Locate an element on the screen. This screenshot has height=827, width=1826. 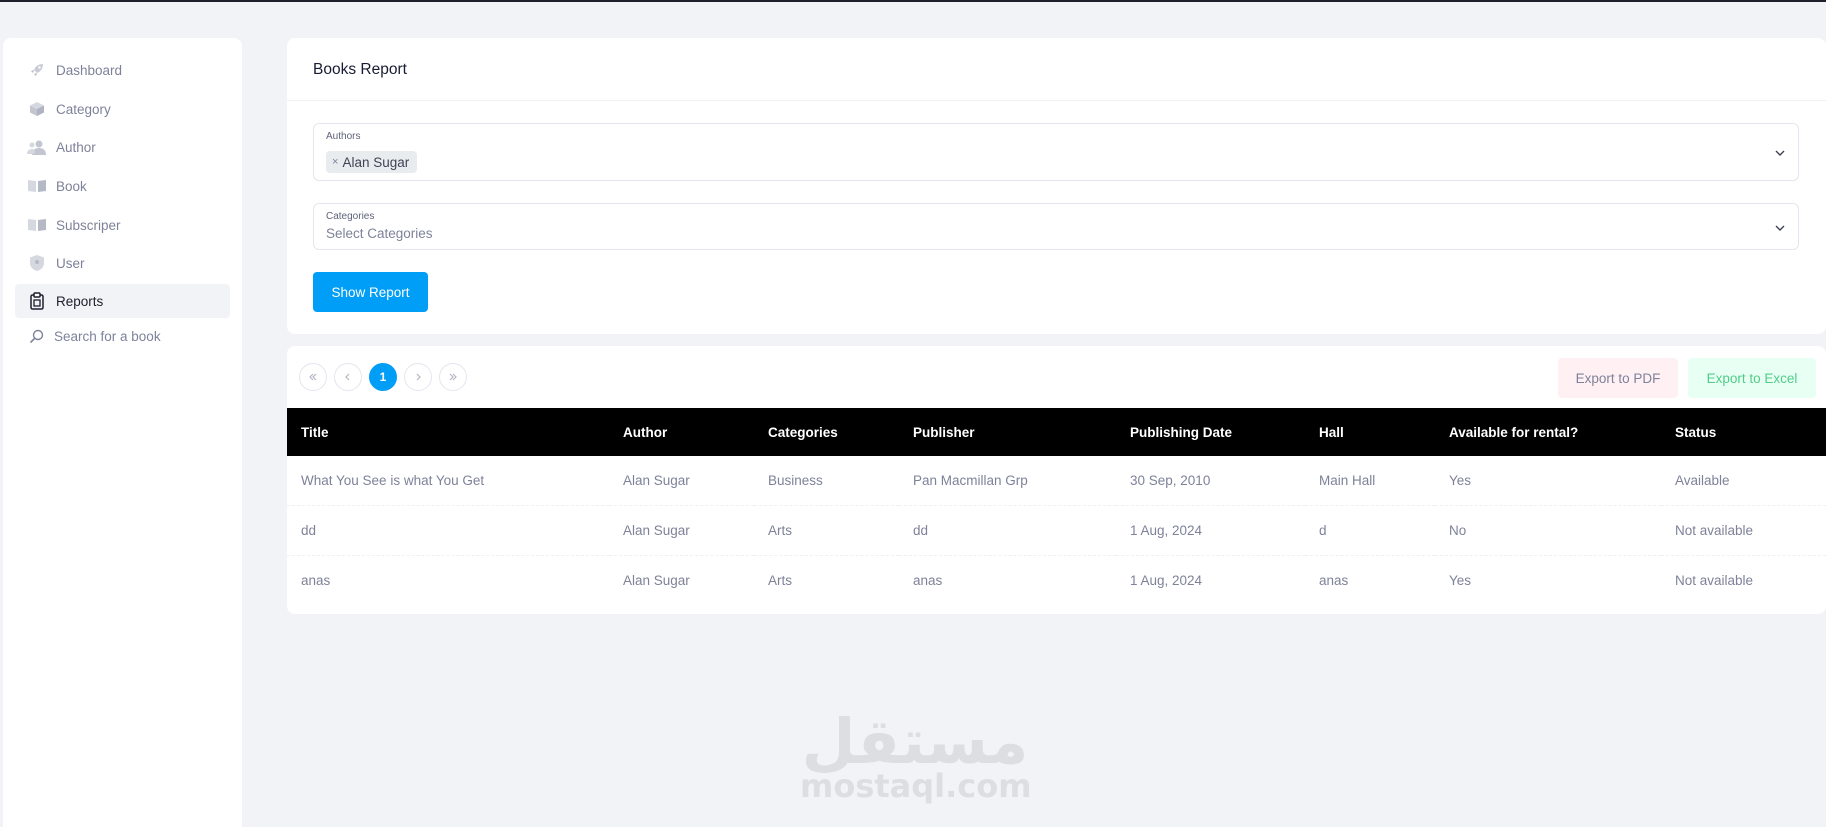
sidebar-item-label: Dashboard is located at coordinates (89, 70).